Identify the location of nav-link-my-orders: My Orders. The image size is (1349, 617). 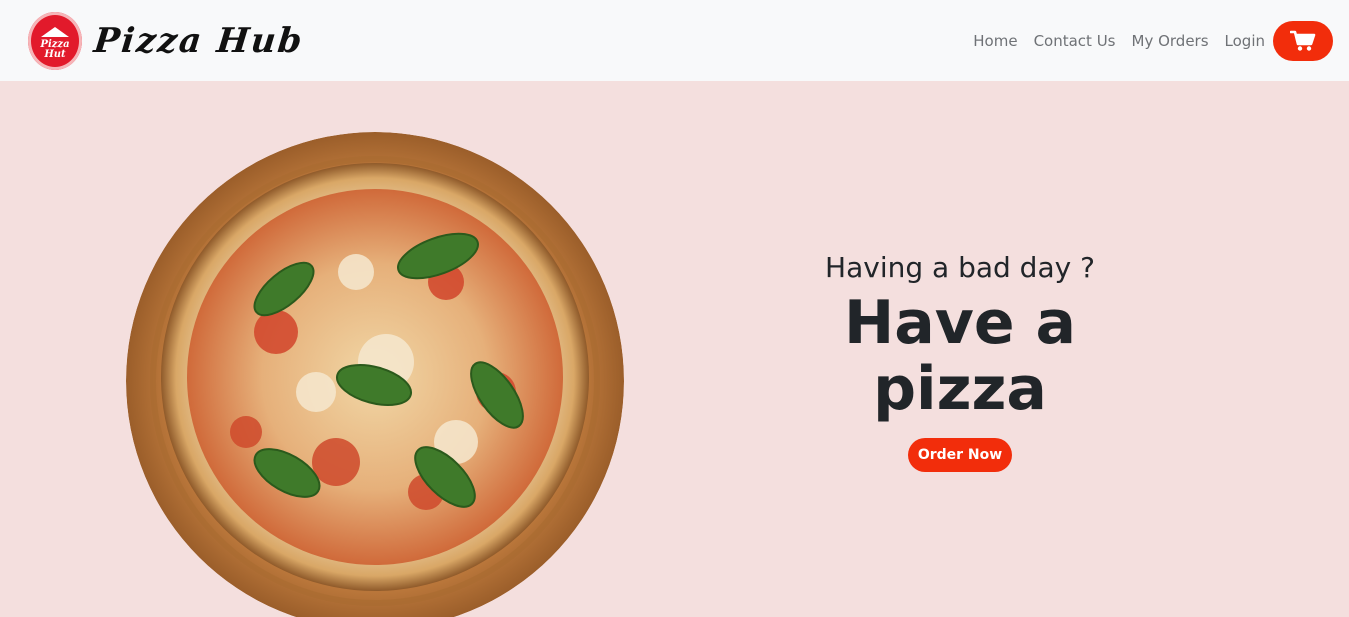
(1170, 41).